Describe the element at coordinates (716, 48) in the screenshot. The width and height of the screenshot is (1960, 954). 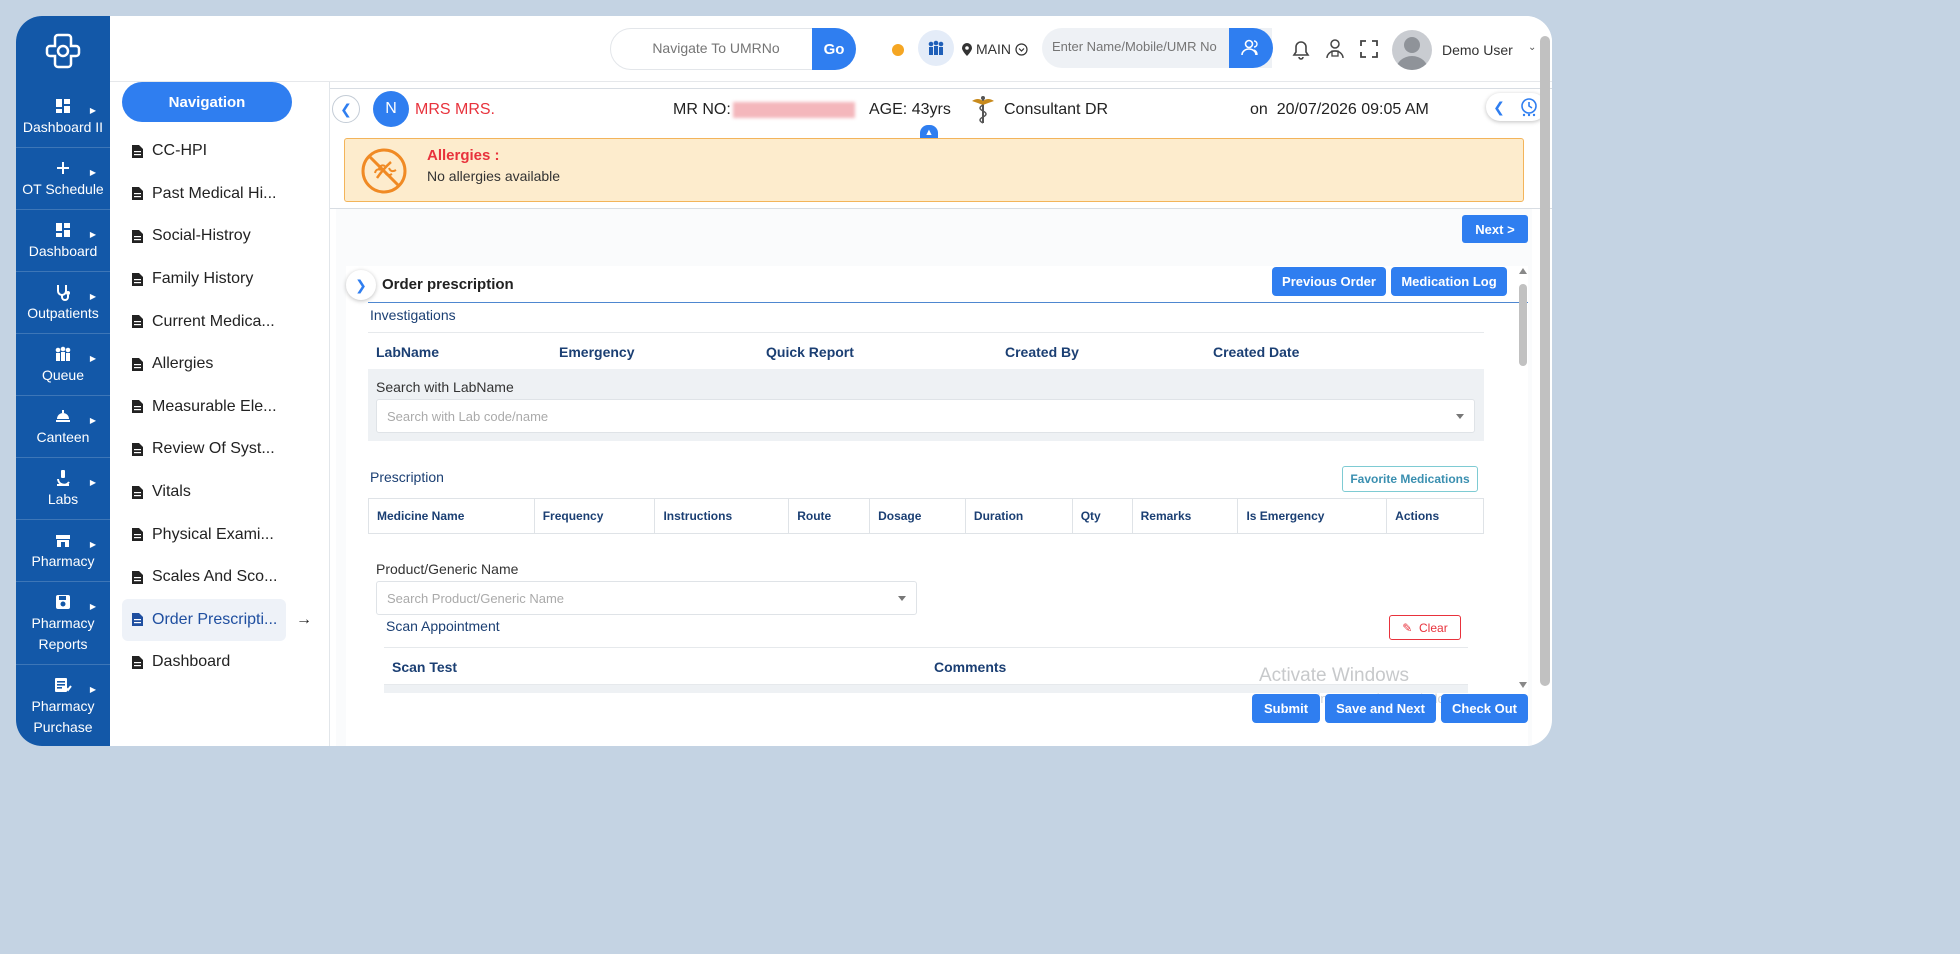
I see `umr-input` at that location.